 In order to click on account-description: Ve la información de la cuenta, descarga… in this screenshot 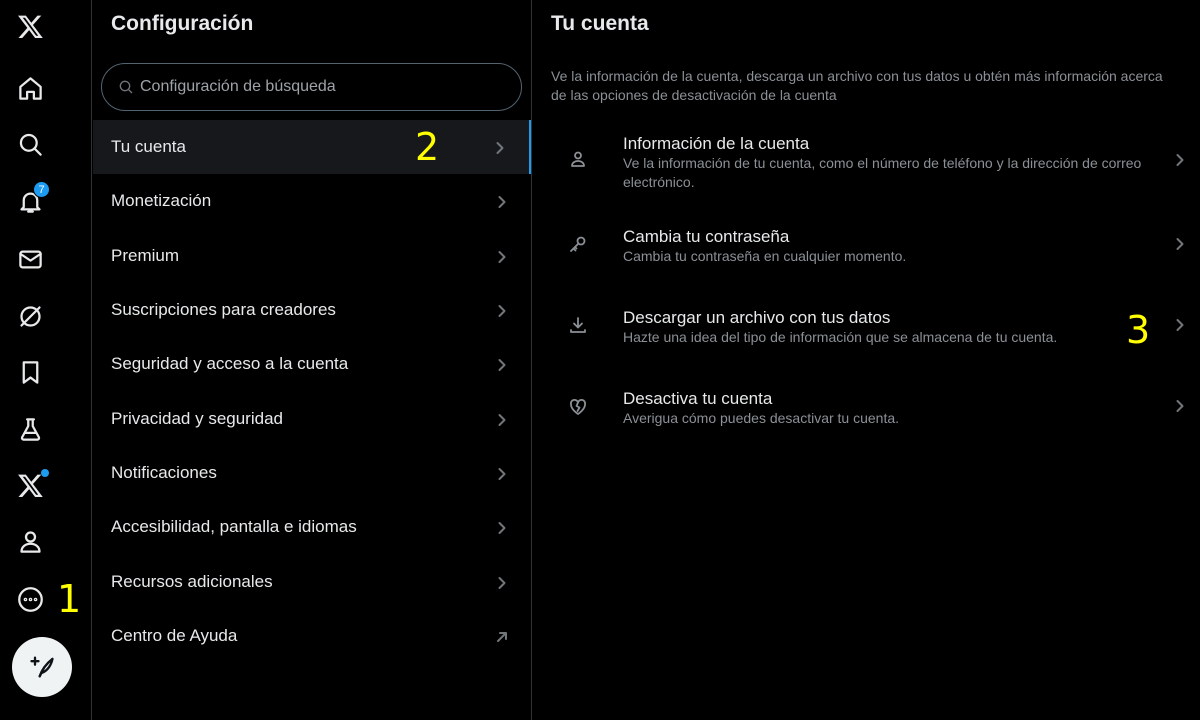, I will do `click(857, 85)`.